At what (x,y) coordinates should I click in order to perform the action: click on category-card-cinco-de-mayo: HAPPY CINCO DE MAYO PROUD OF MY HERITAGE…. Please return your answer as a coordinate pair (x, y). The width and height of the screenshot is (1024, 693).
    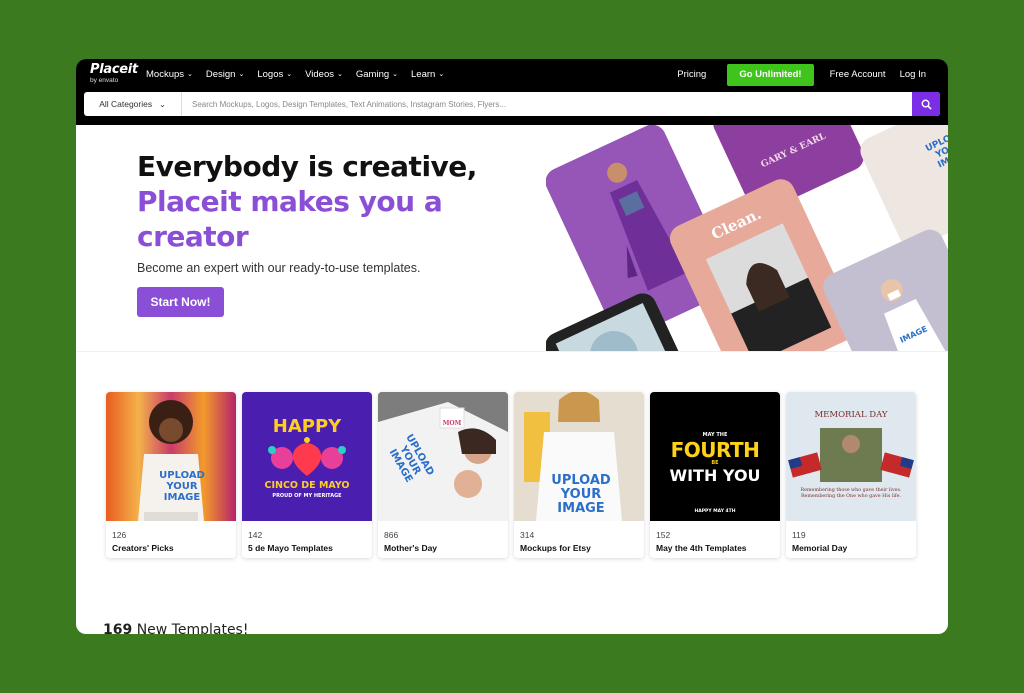
    Looking at the image, I should click on (307, 475).